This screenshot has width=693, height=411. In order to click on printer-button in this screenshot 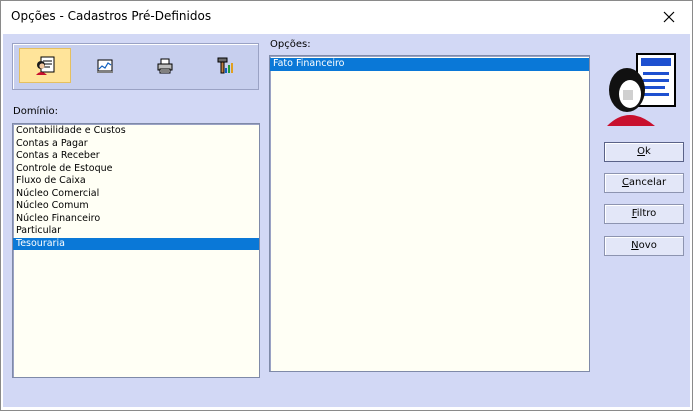, I will do `click(165, 65)`.